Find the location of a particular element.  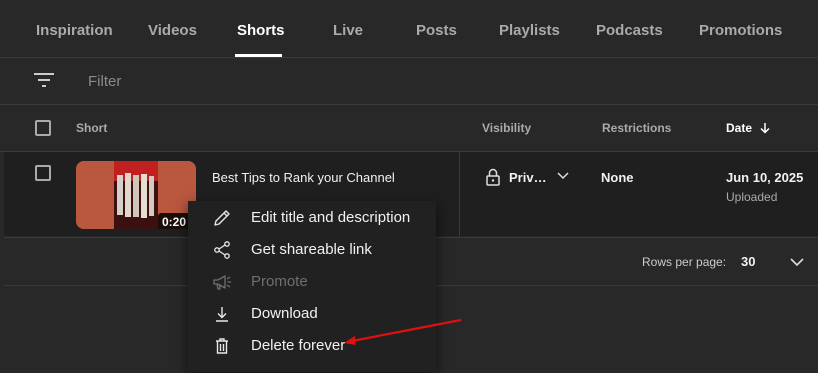

lock-icon is located at coordinates (493, 177).